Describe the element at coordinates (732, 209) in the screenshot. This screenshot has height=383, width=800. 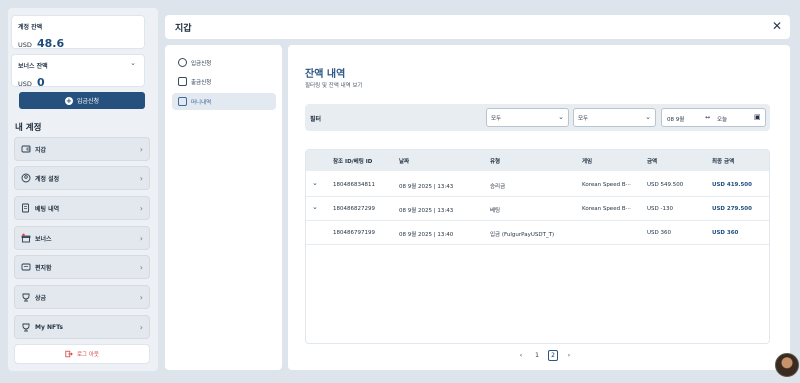
I see `cell-final: USD 279.500` at that location.